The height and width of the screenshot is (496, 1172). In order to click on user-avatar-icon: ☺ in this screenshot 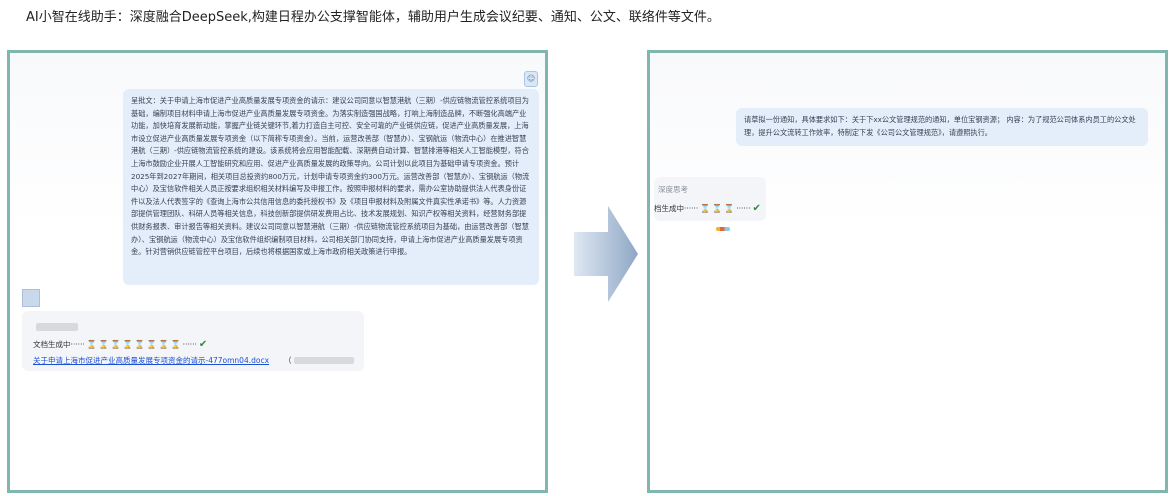, I will do `click(531, 79)`.